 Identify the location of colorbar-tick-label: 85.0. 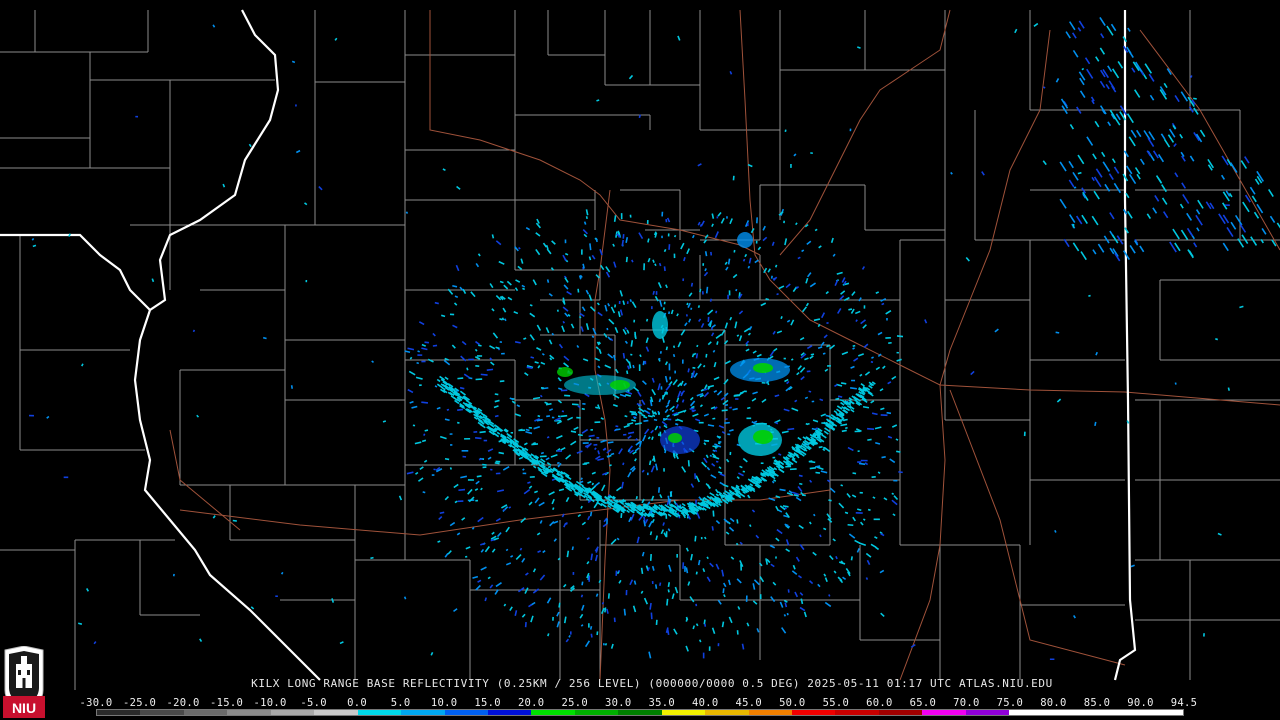
(1097, 703).